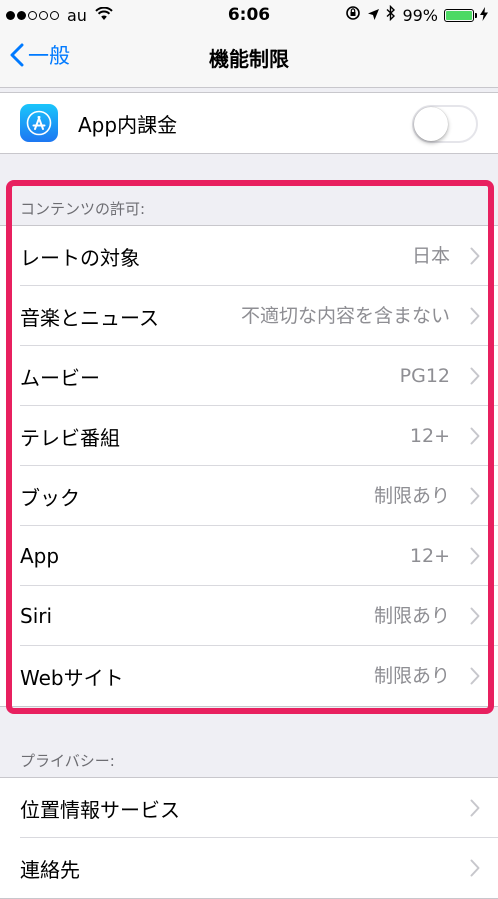 This screenshot has width=498, height=899. I want to click on content-row-rating-region: レートの対象 日本, so click(249, 256).